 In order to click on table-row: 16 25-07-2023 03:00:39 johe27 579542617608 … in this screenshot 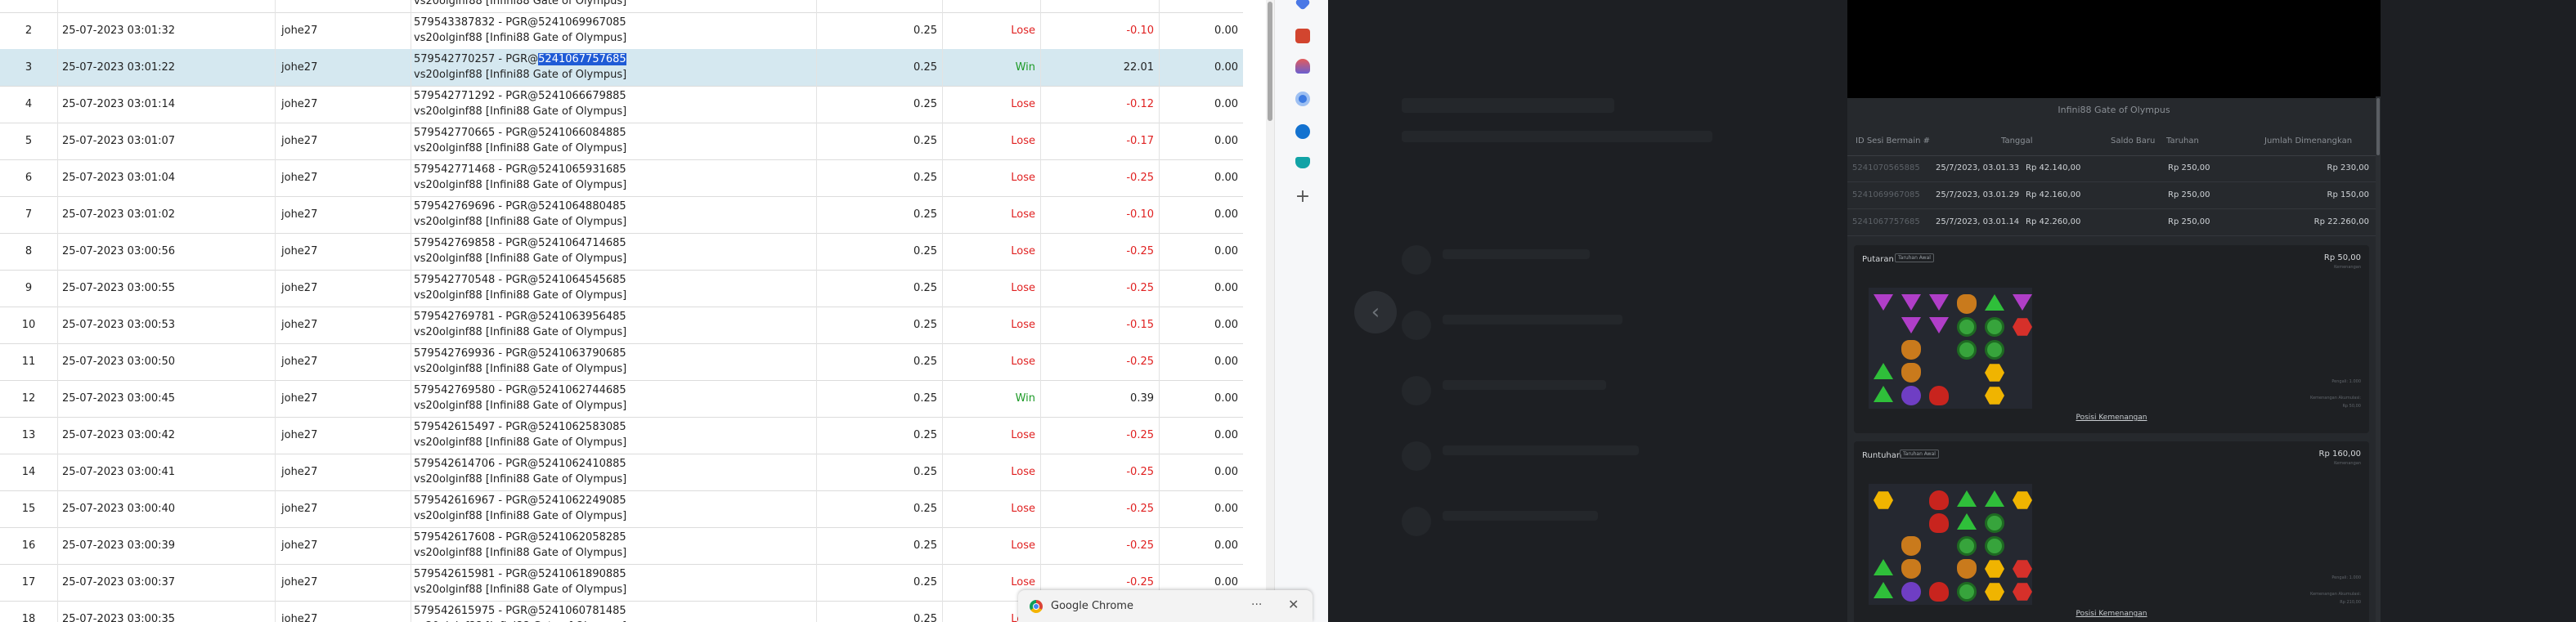, I will do `click(621, 546)`.